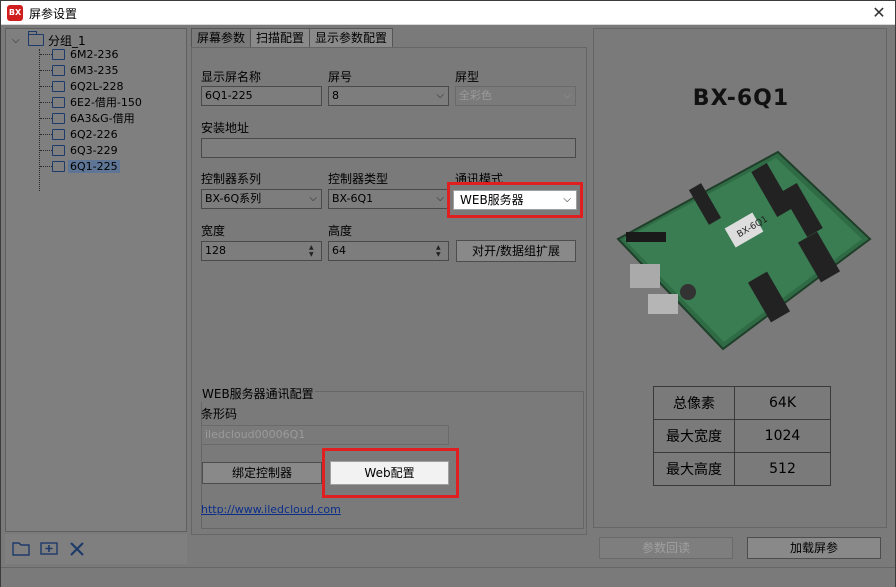 This screenshot has height=587, width=896. I want to click on spec-key: 最大高度, so click(694, 469).